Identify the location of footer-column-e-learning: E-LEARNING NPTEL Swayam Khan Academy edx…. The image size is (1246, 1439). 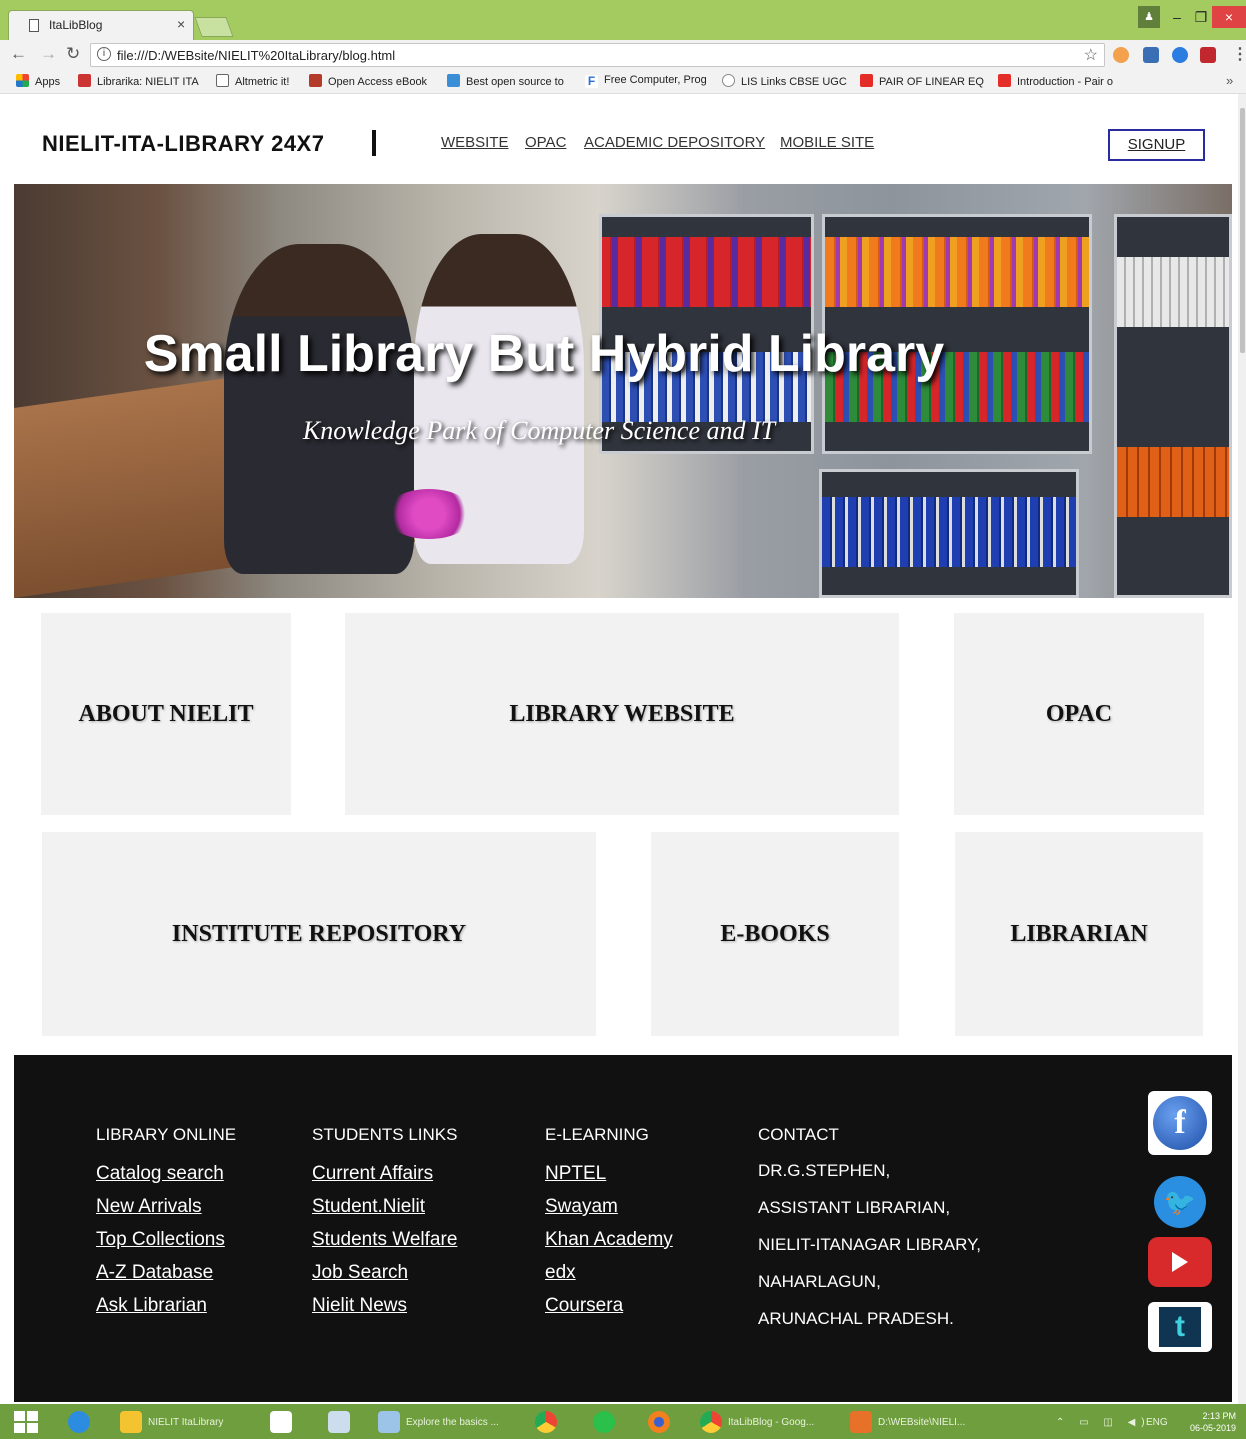
(609, 1226).